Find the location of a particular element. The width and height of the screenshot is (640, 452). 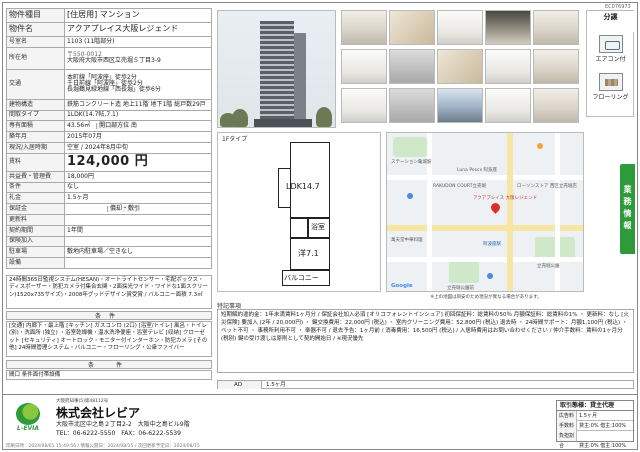

company-logo: L-EVIA is located at coordinates (28, 418).